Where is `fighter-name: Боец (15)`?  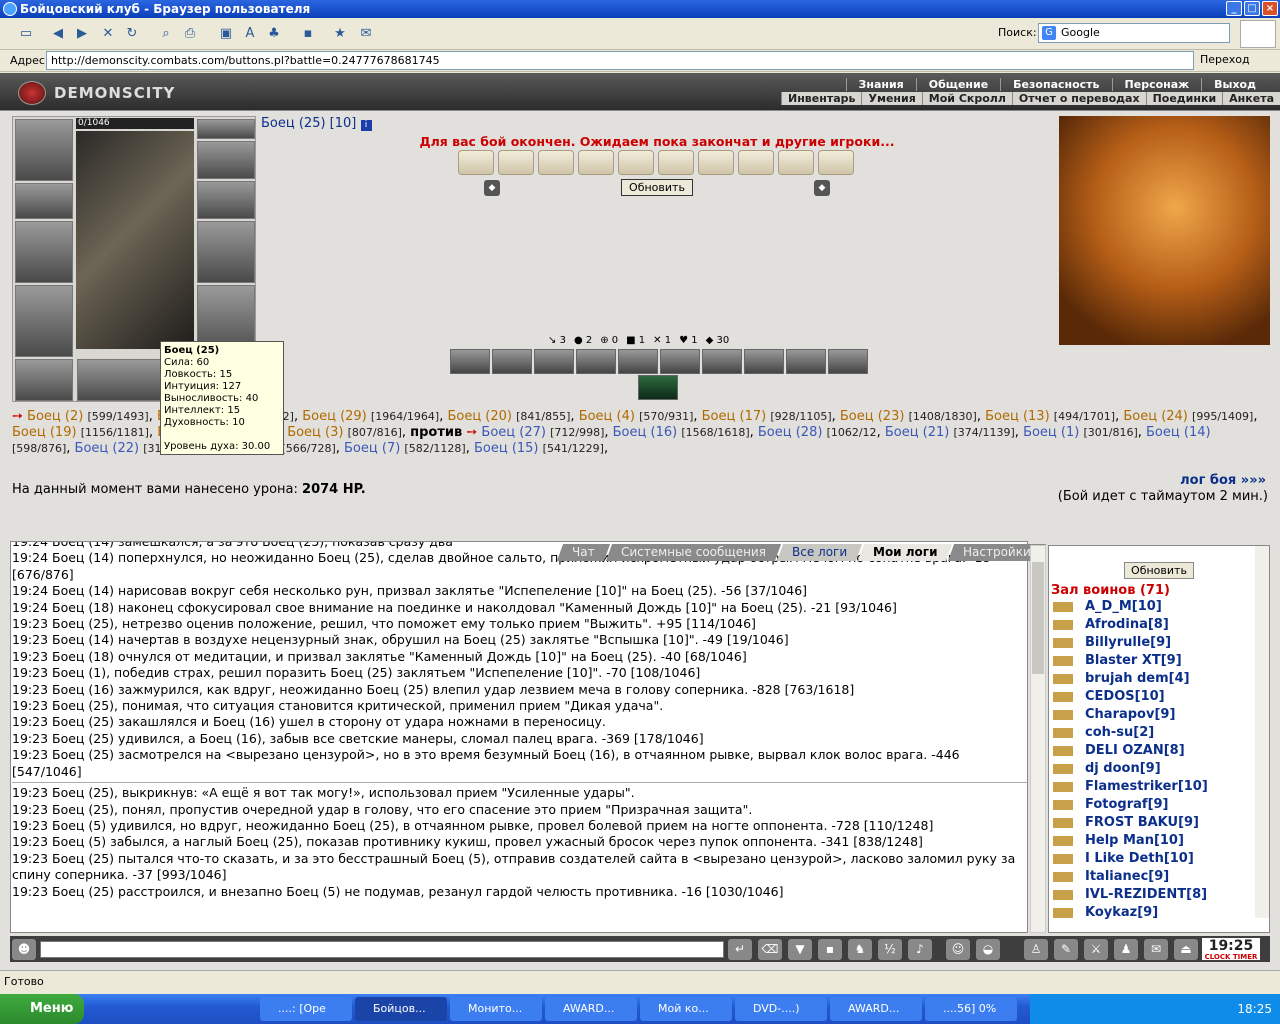
fighter-name: Боец (15) is located at coordinates (506, 448).